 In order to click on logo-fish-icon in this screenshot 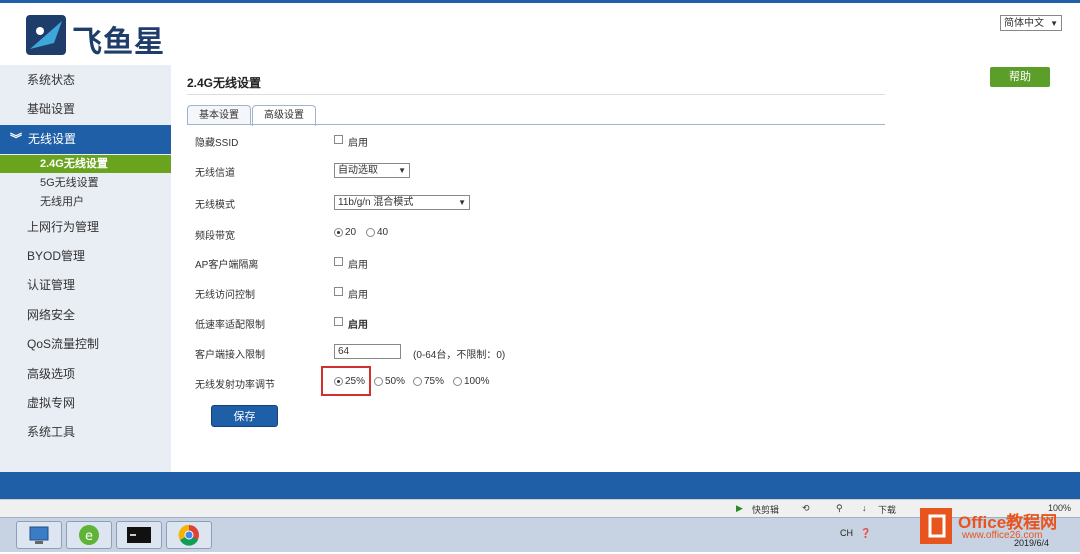, I will do `click(46, 35)`.